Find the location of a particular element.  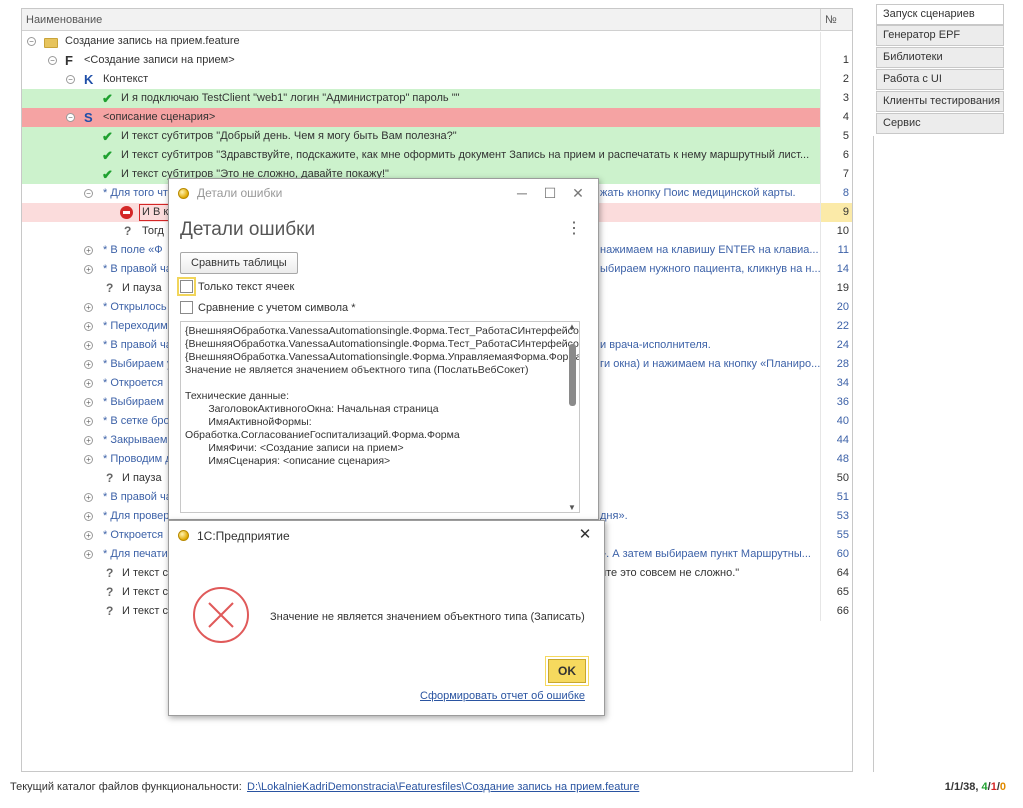

tree-item-label-tail: ите это совсем не сложно." is located at coordinates (670, 573).